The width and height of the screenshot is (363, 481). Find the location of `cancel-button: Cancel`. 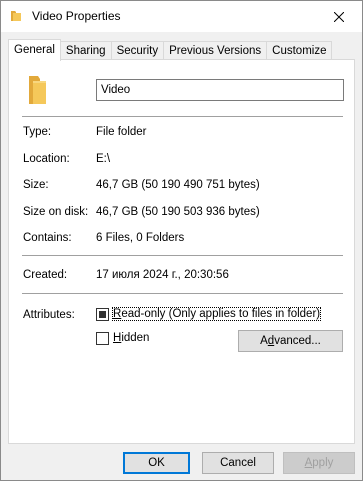

cancel-button: Cancel is located at coordinates (238, 463).